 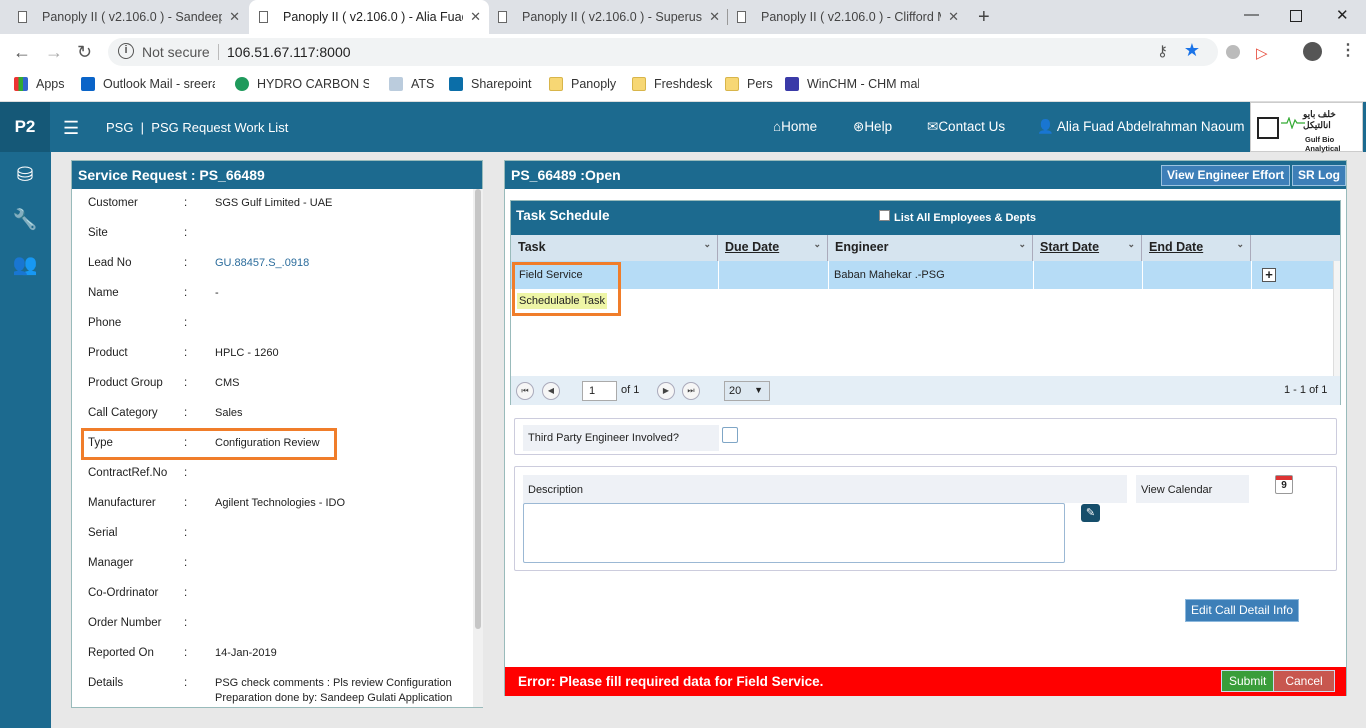 I want to click on more-menu-icon: ⋮, so click(x=1348, y=50).